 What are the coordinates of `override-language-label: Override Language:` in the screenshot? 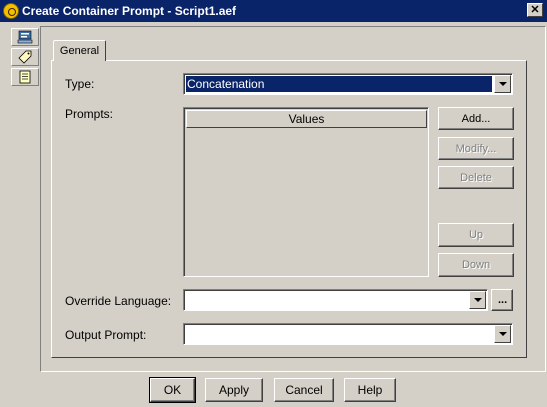 It's located at (118, 301).